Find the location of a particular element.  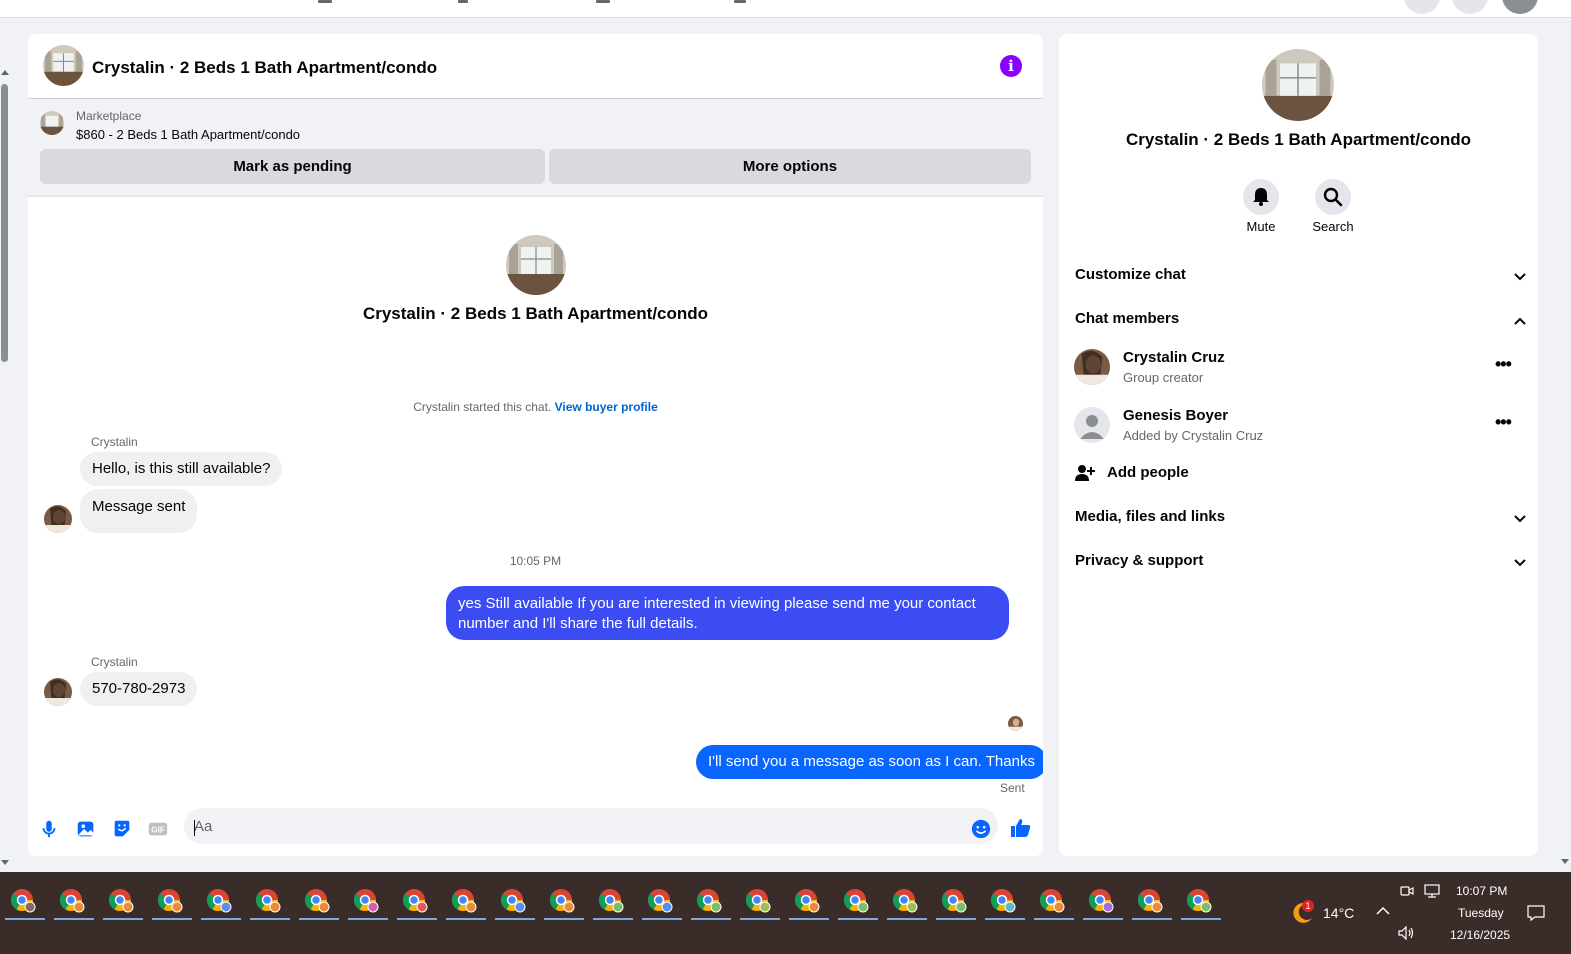

weather-temperature: 14°C is located at coordinates (1338, 913).